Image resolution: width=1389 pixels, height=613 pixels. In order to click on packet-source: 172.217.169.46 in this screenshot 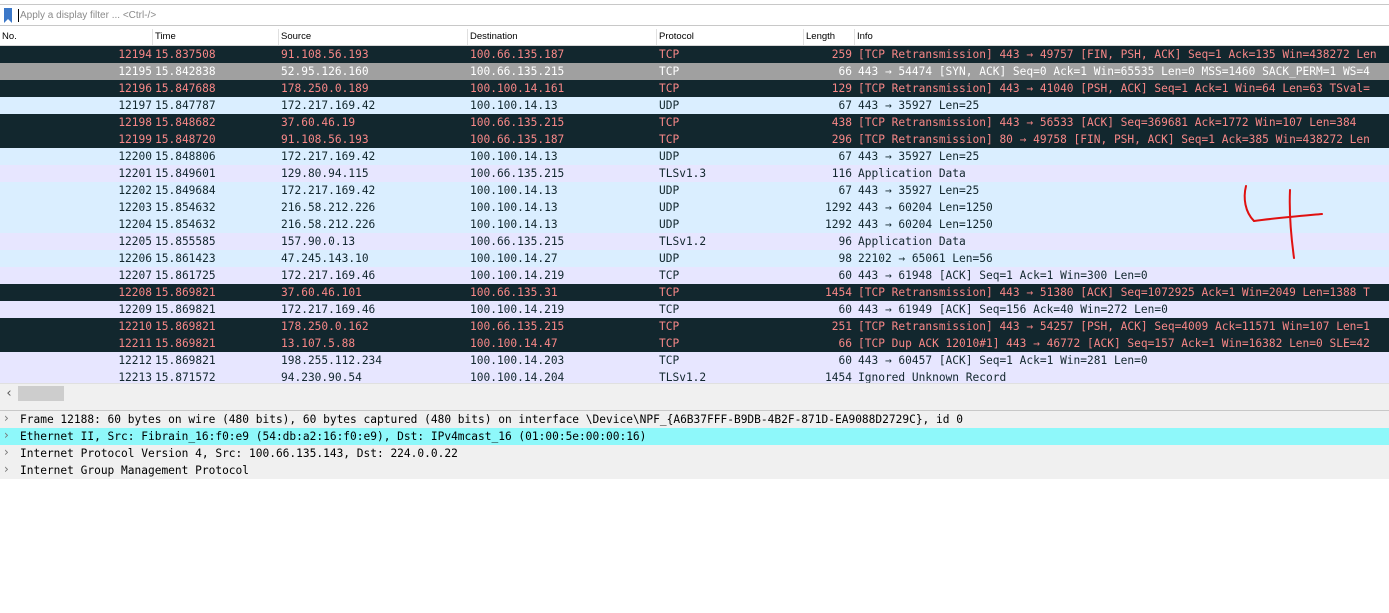, I will do `click(328, 309)`.